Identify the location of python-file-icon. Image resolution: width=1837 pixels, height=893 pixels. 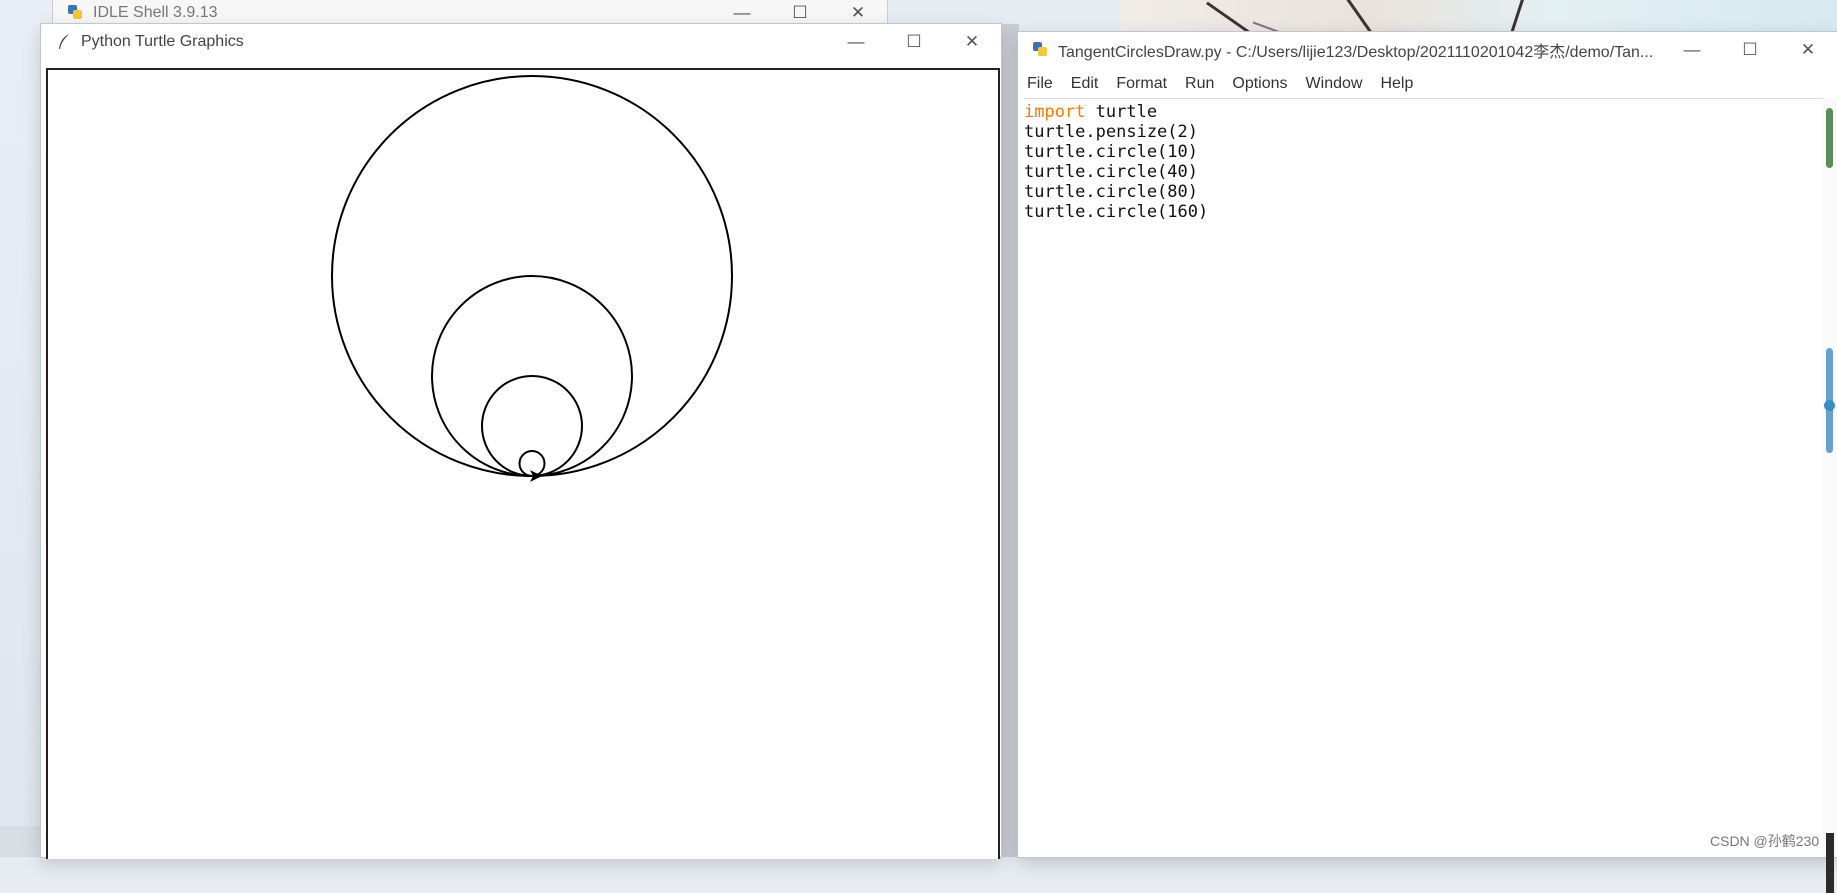
(1041, 50).